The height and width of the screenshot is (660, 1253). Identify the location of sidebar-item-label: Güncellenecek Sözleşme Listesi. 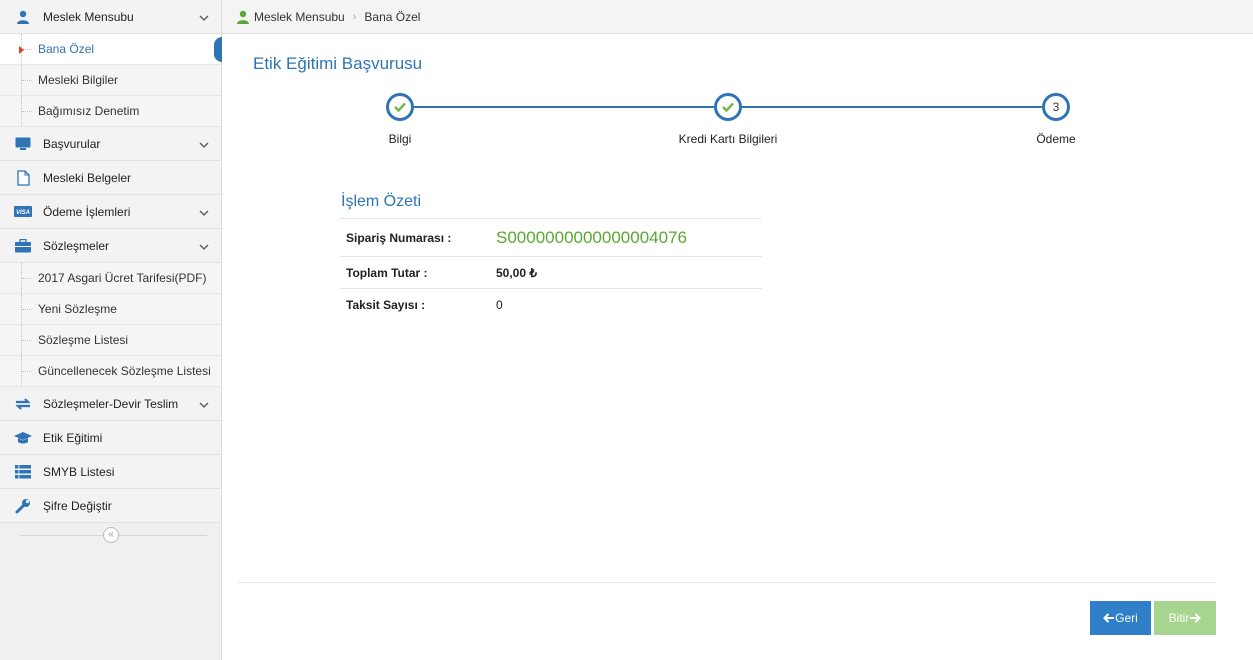
(124, 371).